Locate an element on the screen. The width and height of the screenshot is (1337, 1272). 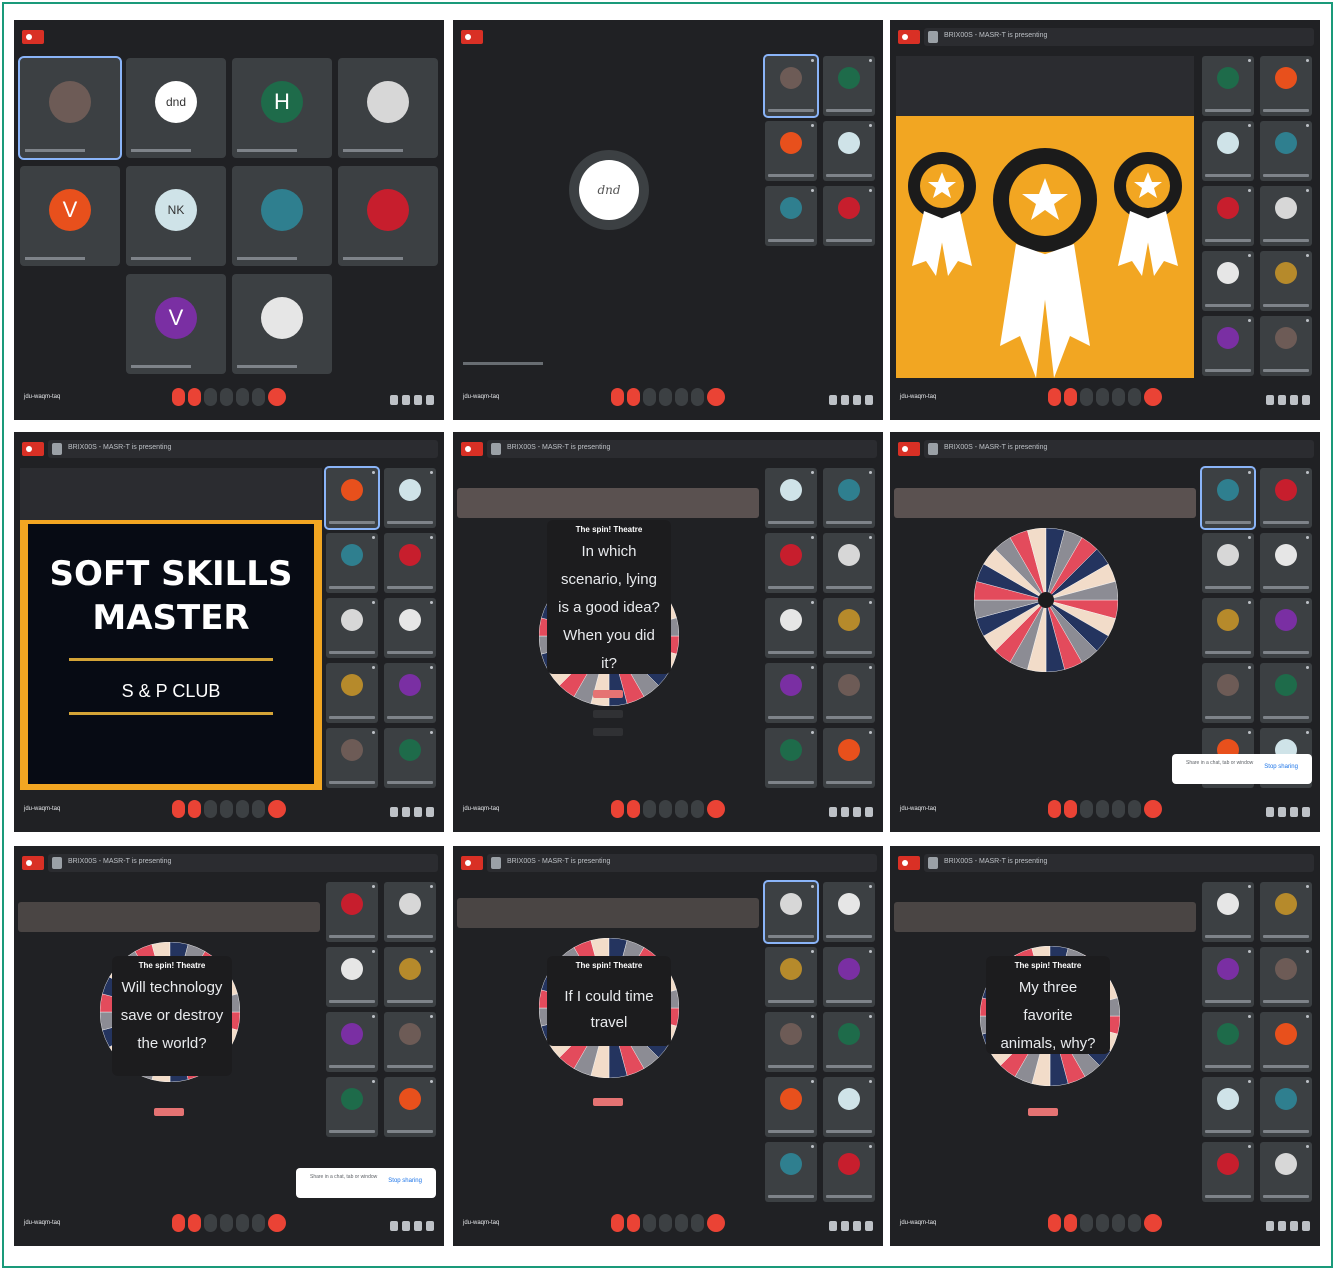
option-button is located at coordinates (608, 732).